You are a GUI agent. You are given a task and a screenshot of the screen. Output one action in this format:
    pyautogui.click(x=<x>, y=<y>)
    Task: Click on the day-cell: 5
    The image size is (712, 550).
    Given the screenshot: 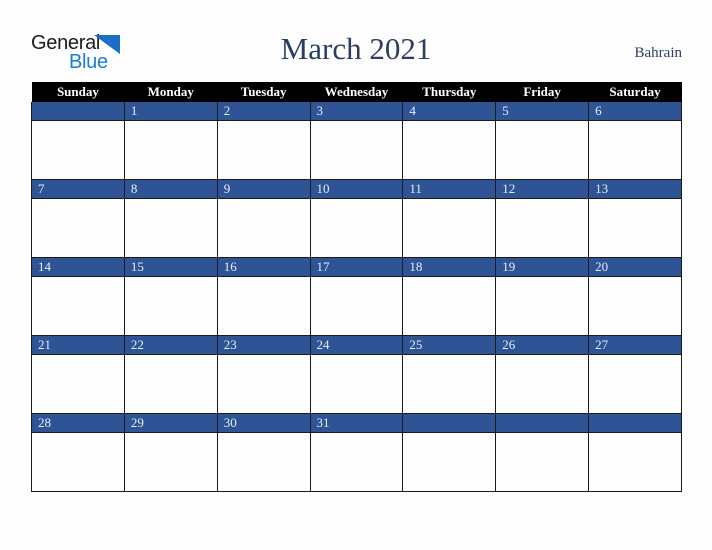 What is the action you would take?
    pyautogui.click(x=542, y=141)
    